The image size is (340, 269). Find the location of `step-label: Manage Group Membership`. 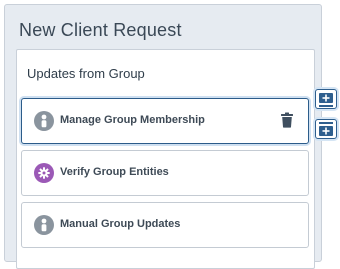

step-label: Manage Group Membership is located at coordinates (132, 120).